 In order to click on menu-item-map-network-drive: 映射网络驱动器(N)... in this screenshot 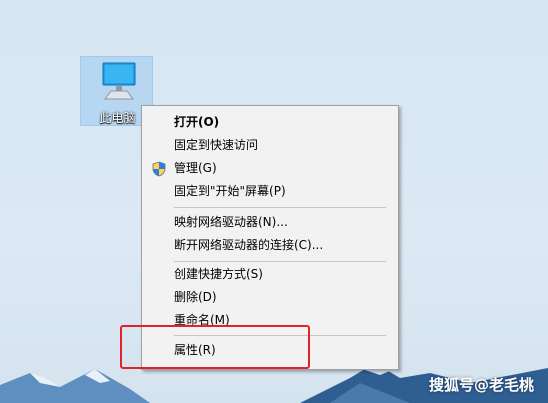, I will do `click(270, 222)`.